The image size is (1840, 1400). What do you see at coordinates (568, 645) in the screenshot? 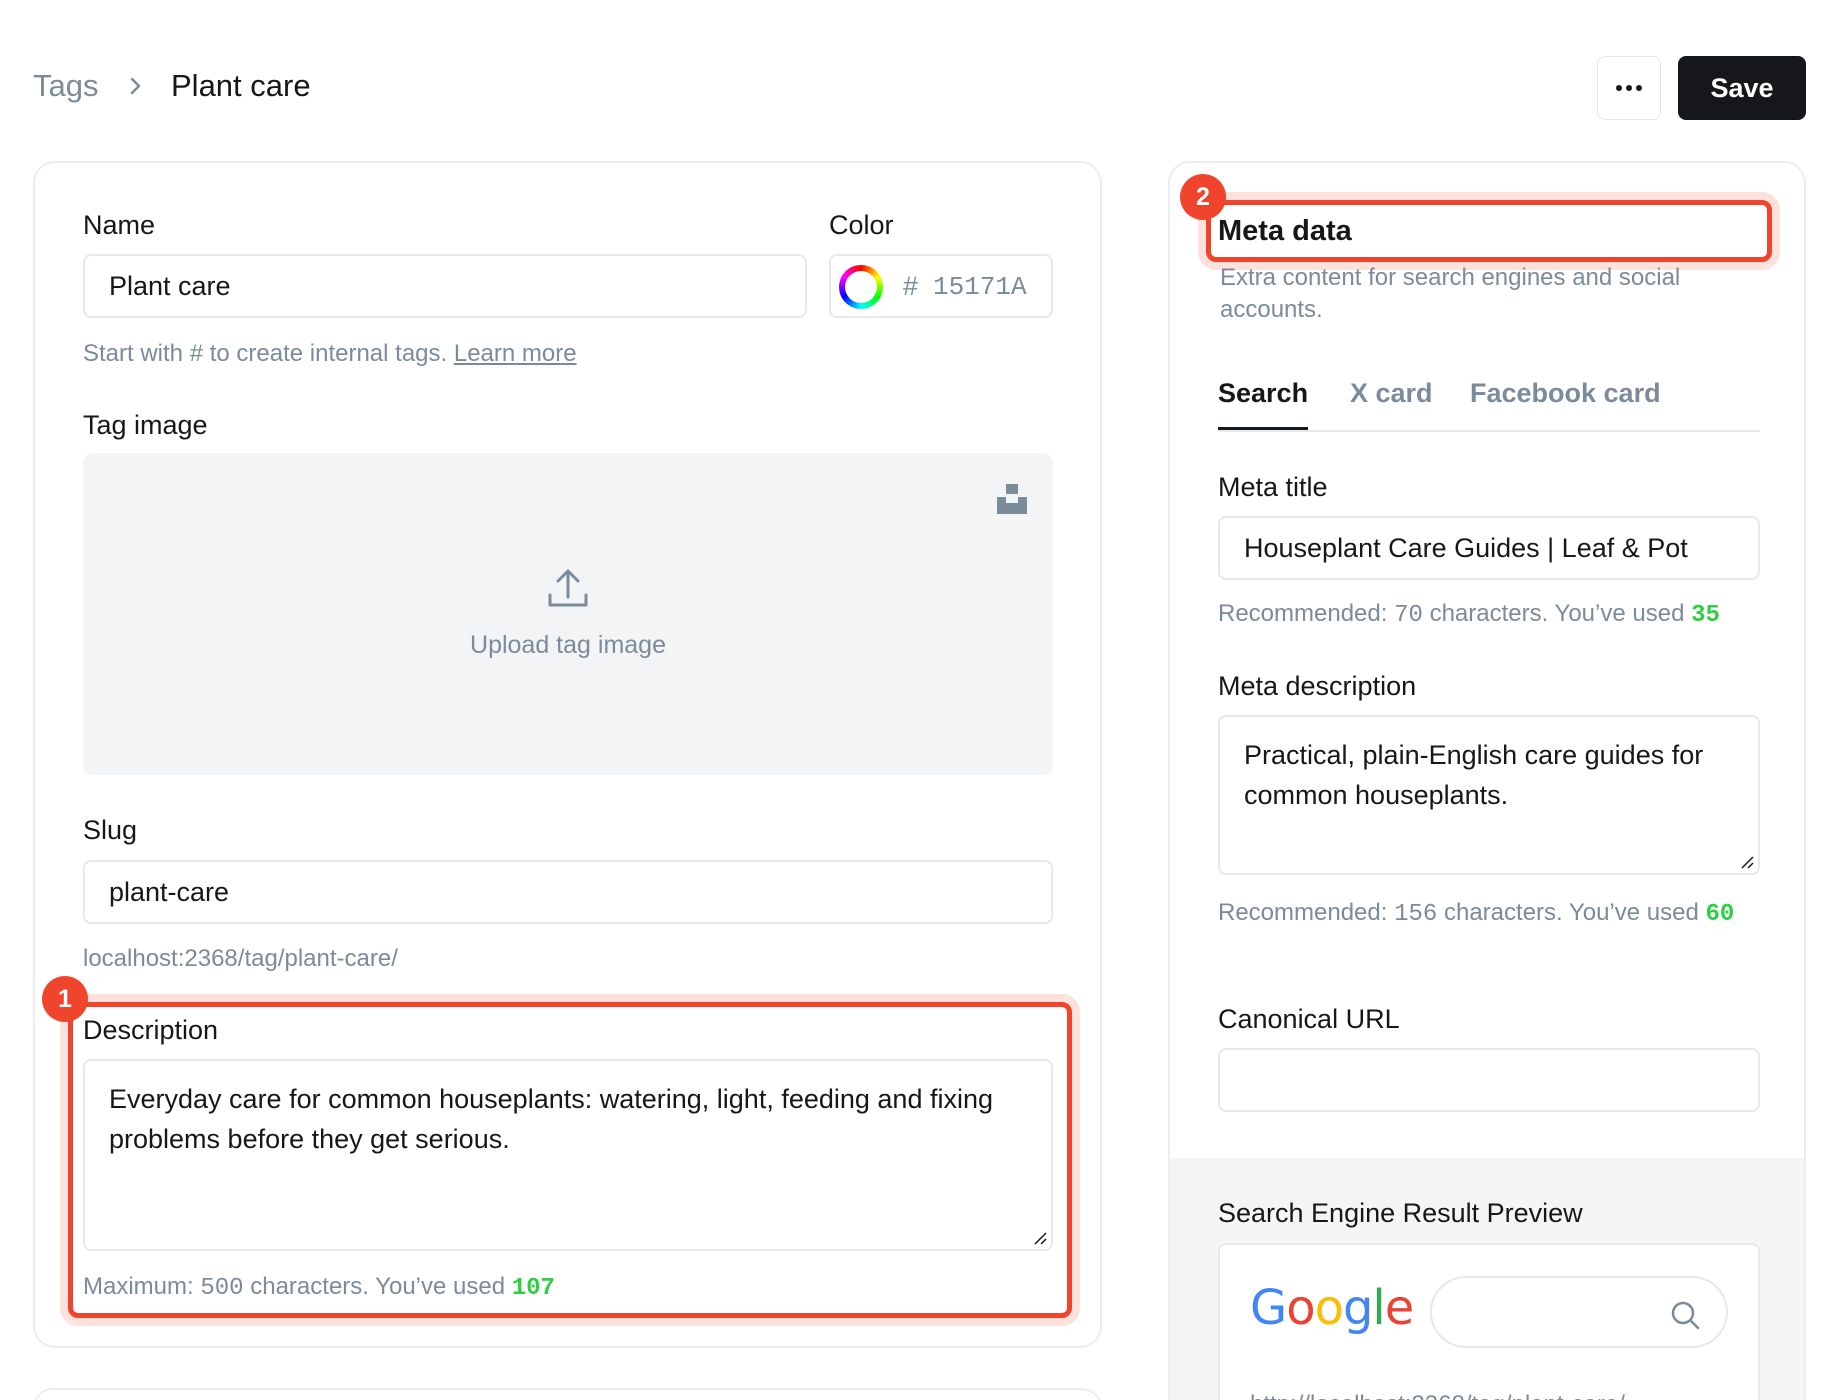
I see `upload-tag-image-label: Upload tag image` at bounding box center [568, 645].